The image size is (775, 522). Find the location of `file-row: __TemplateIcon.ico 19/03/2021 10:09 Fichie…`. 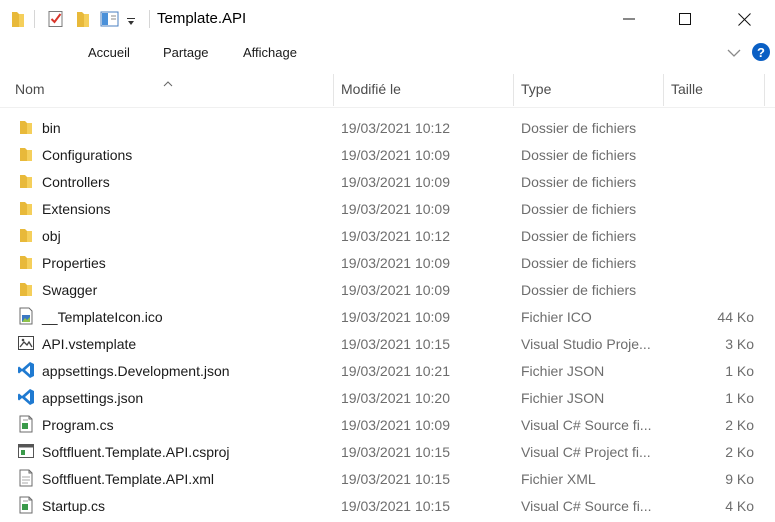

file-row: __TemplateIcon.ico 19/03/2021 10:09 Fichie… is located at coordinates (387, 316).